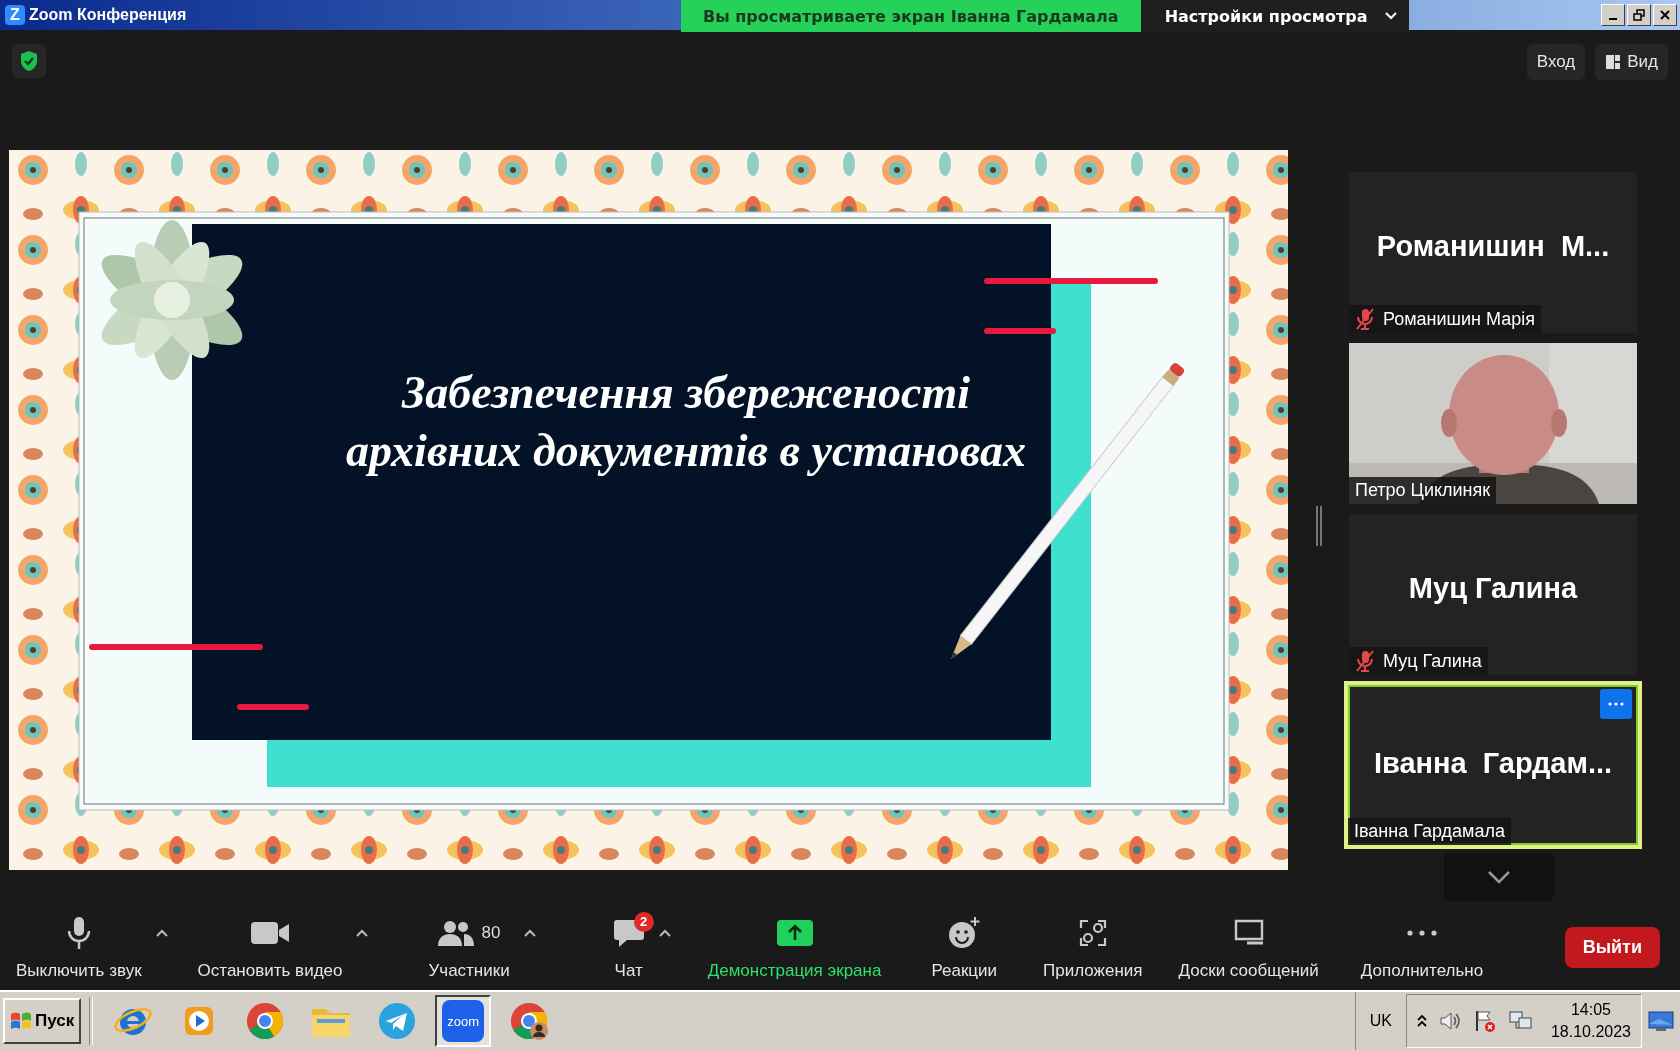 This screenshot has width=1680, height=1050. I want to click on people-button: 80 Участники, so click(469, 947).